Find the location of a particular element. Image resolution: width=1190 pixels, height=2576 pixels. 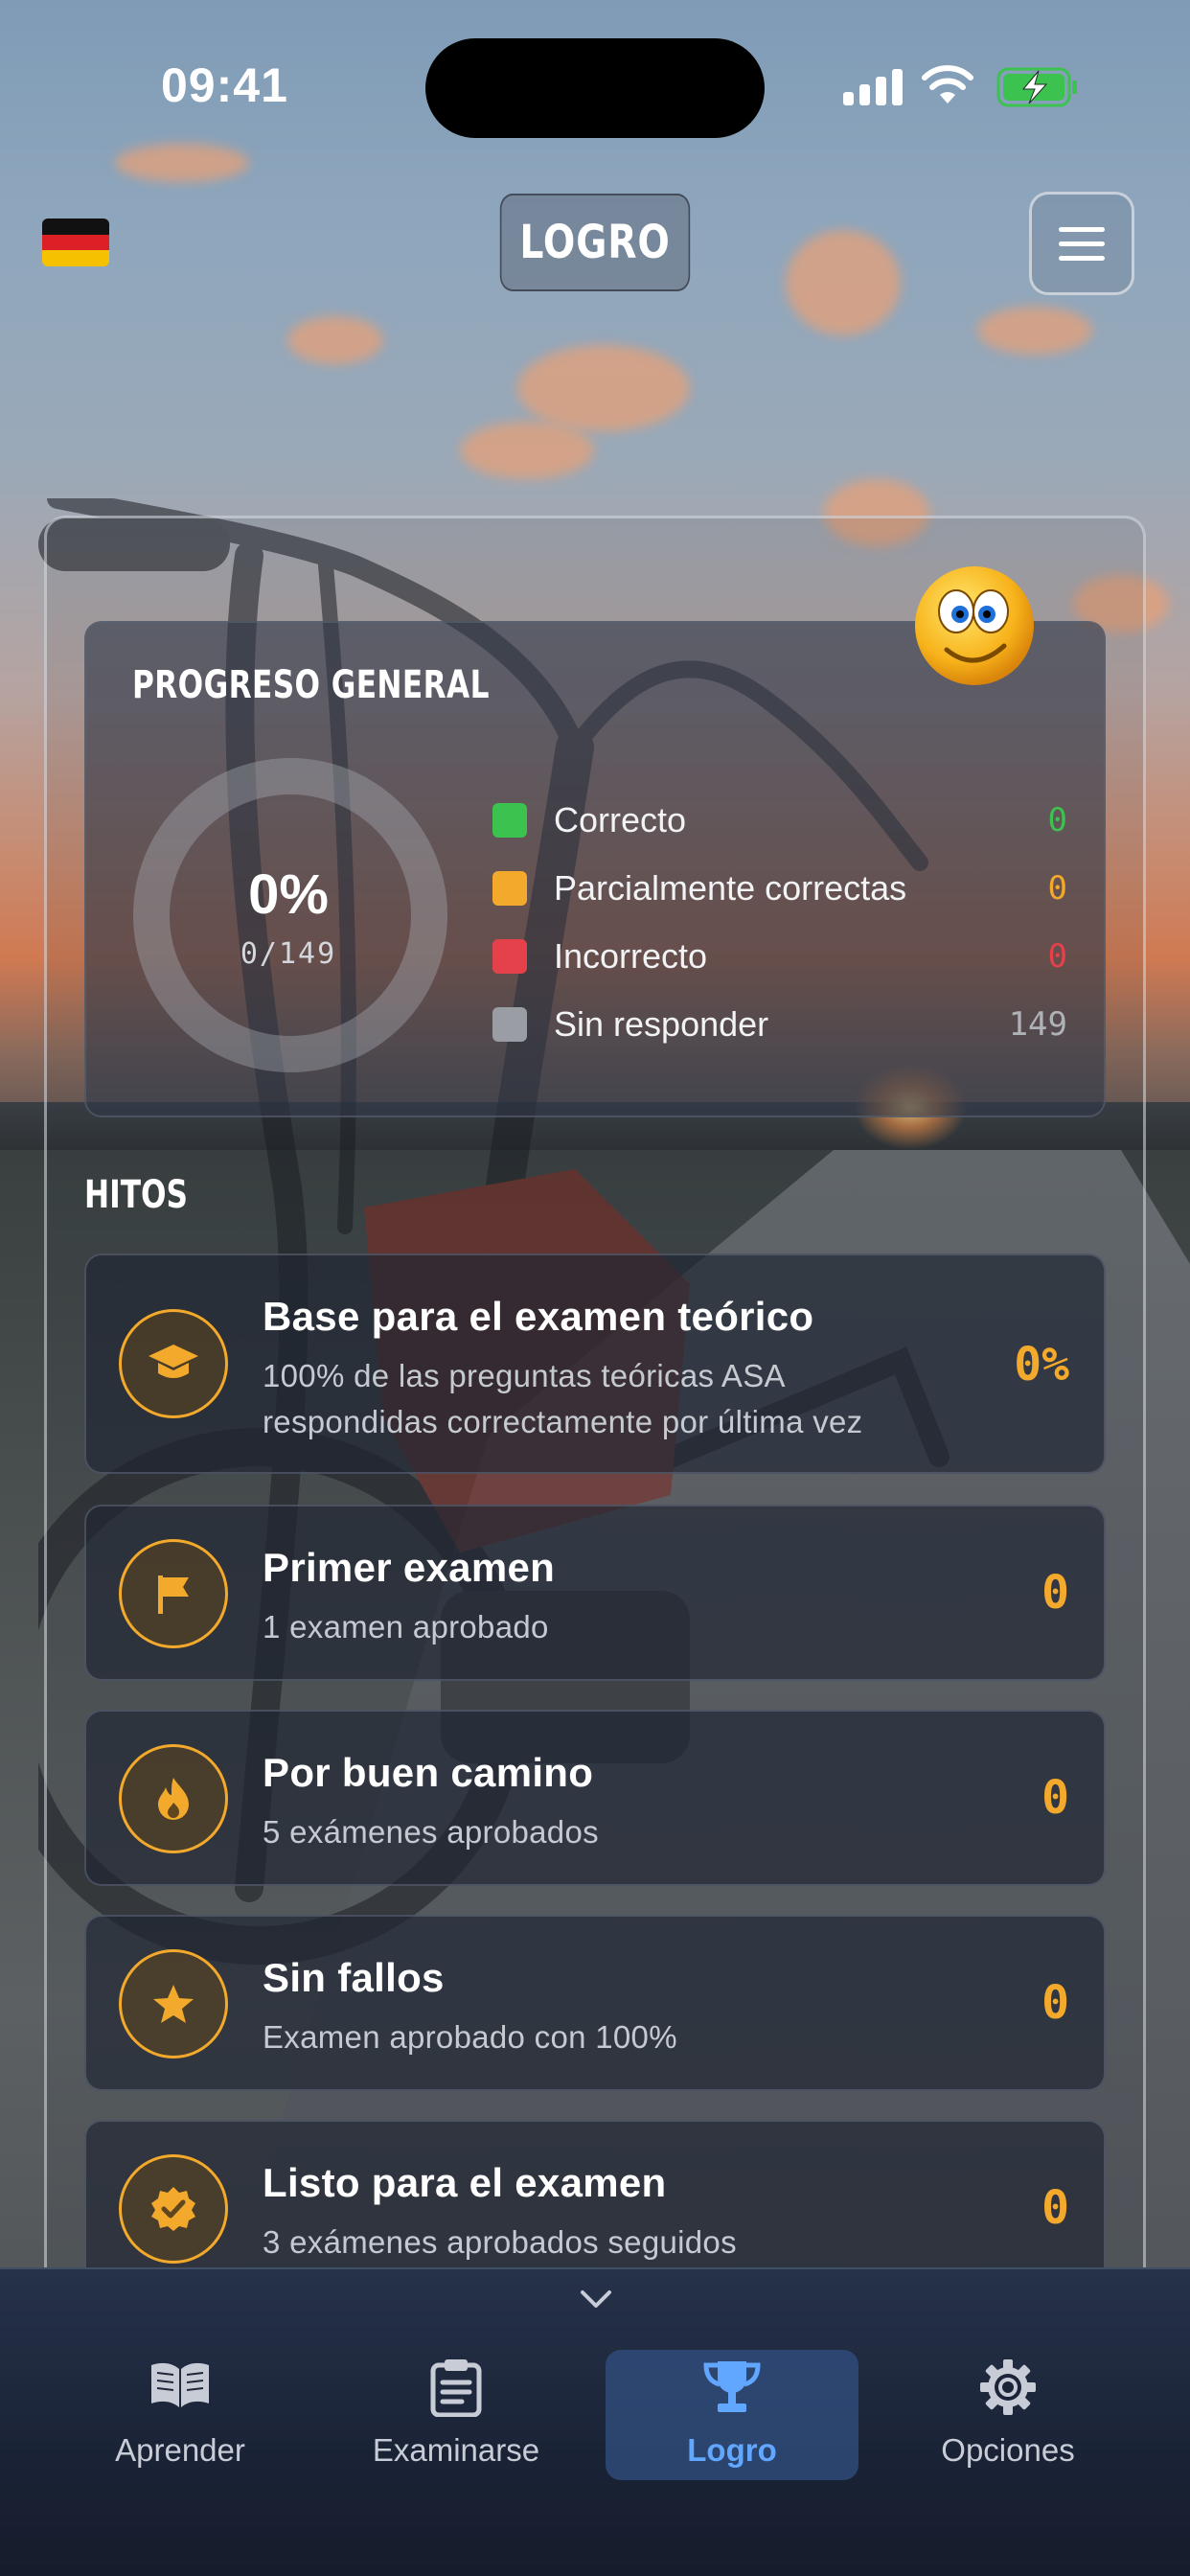

smiley-mascot-icon is located at coordinates (975, 625).